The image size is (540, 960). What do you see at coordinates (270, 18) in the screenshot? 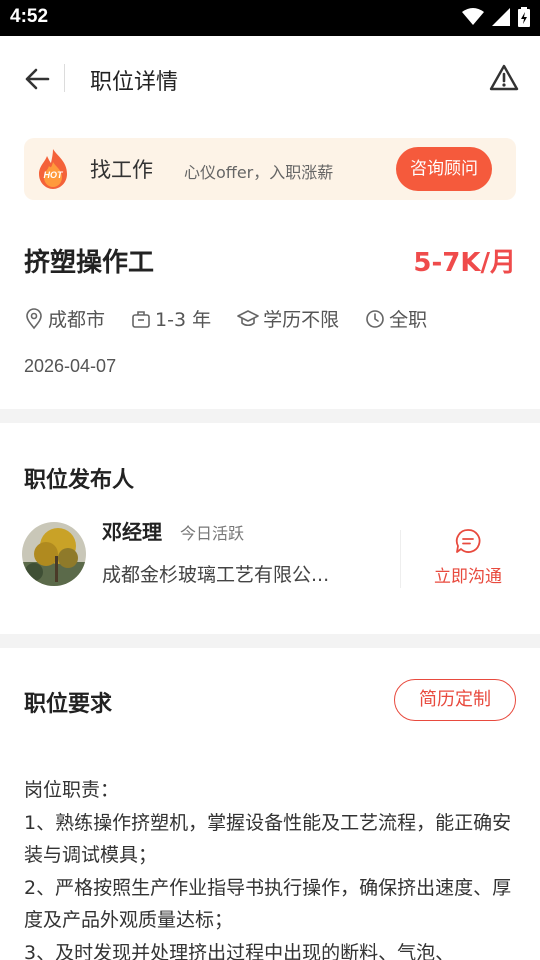
I see `status-bar: 4:52` at bounding box center [270, 18].